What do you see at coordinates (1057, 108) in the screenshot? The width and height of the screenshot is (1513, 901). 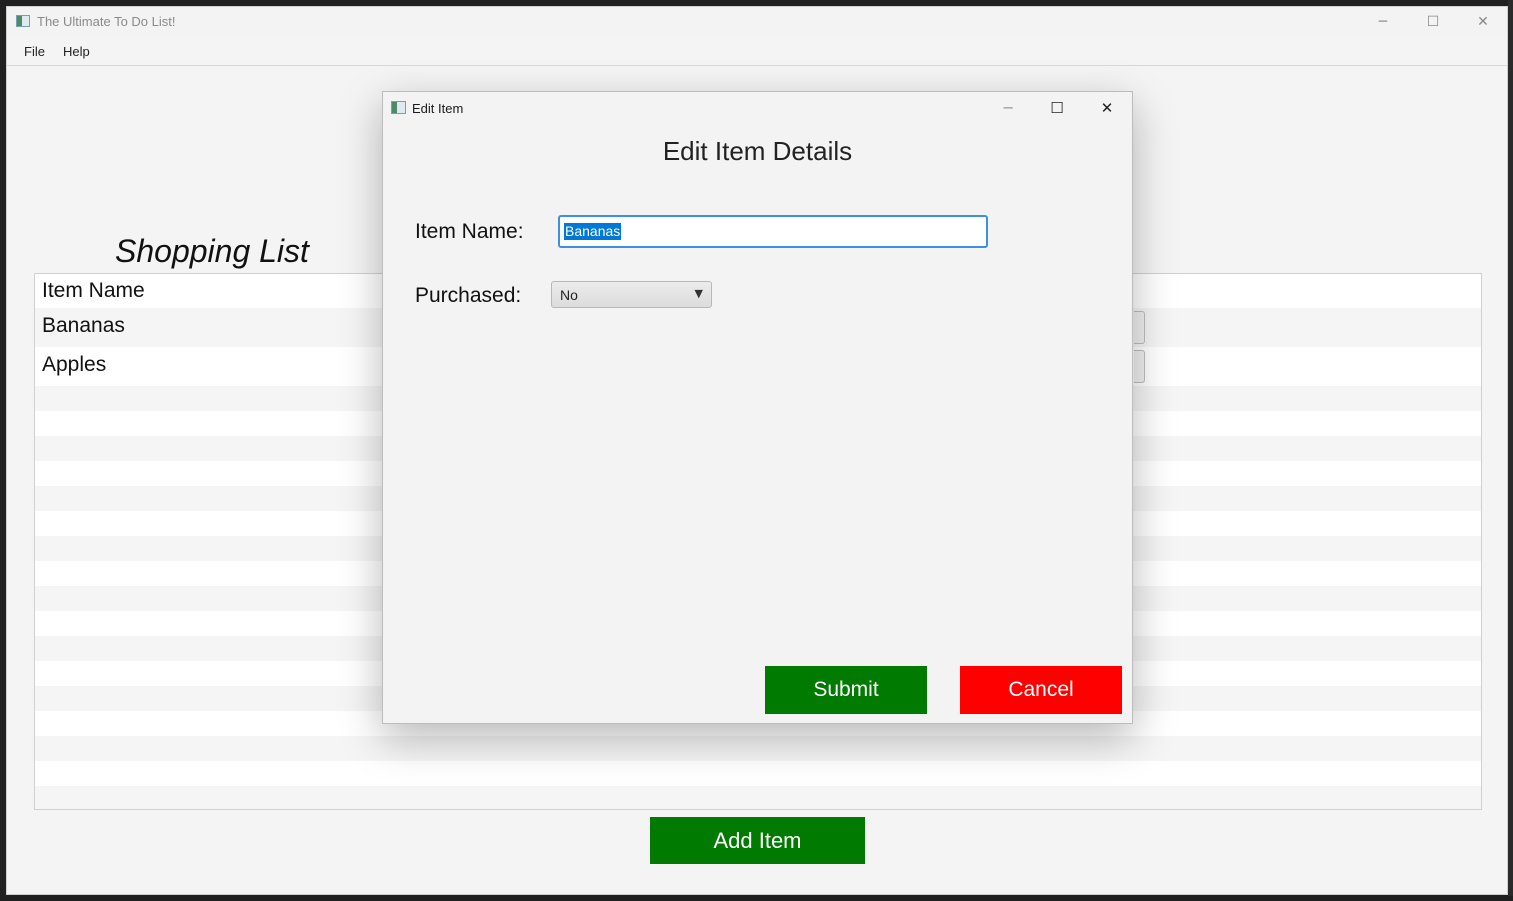 I see `dialog-maximize-icon: ☐` at bounding box center [1057, 108].